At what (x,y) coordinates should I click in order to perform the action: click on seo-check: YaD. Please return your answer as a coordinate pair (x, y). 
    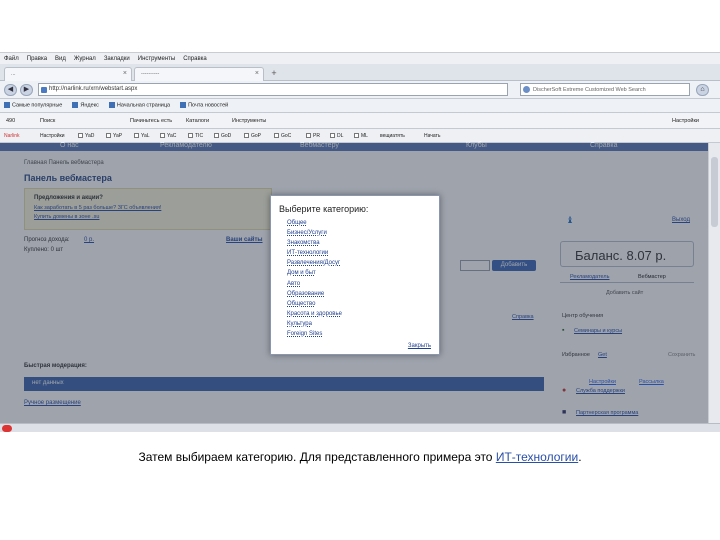
    Looking at the image, I should click on (86, 136).